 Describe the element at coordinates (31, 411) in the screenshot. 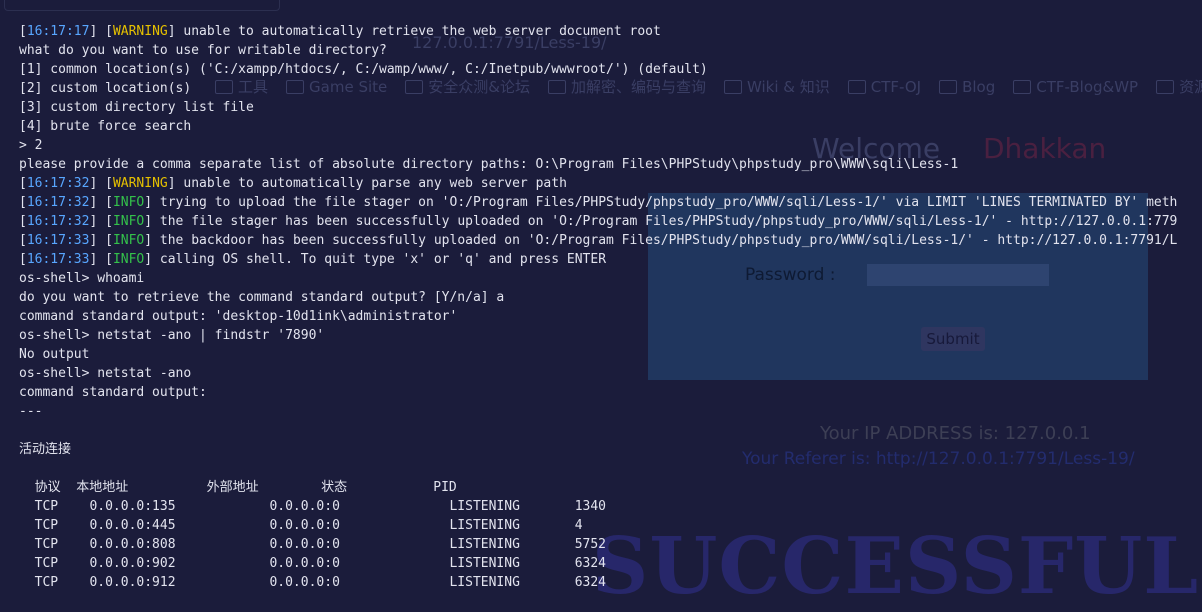

I see `line-text: ---` at that location.